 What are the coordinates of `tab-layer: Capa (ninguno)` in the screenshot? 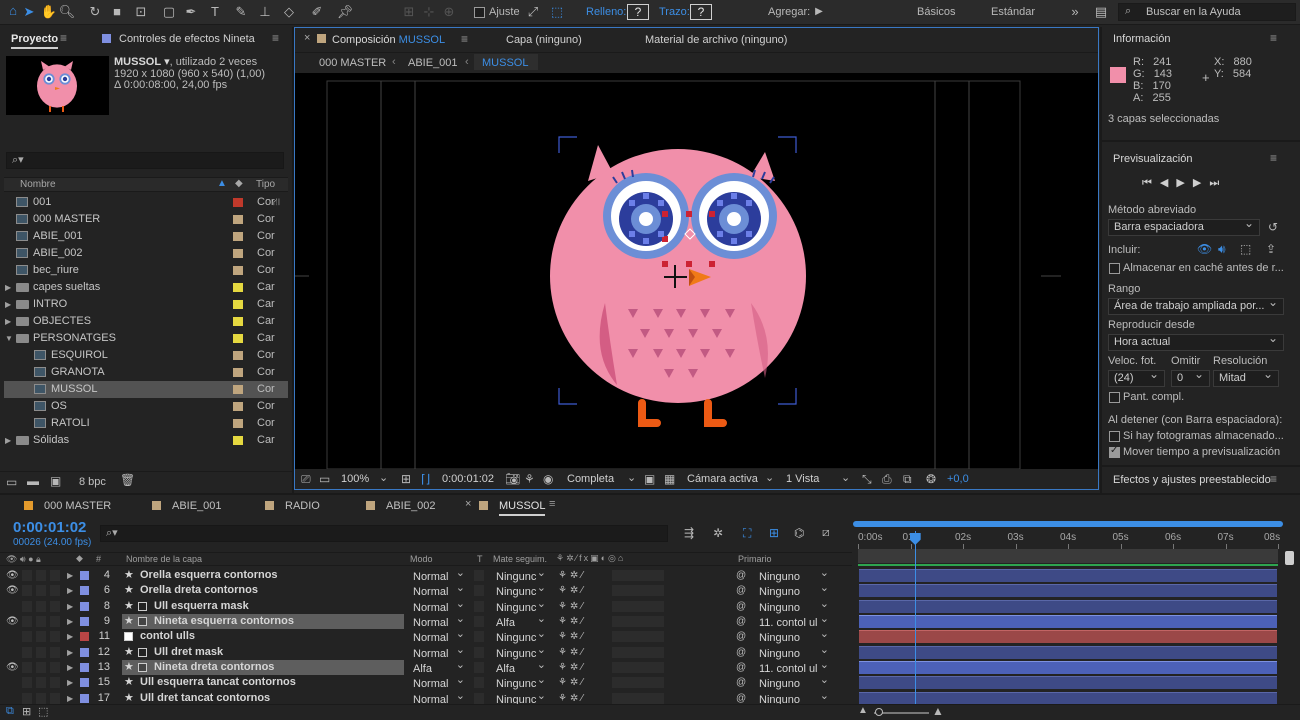 It's located at (544, 40).